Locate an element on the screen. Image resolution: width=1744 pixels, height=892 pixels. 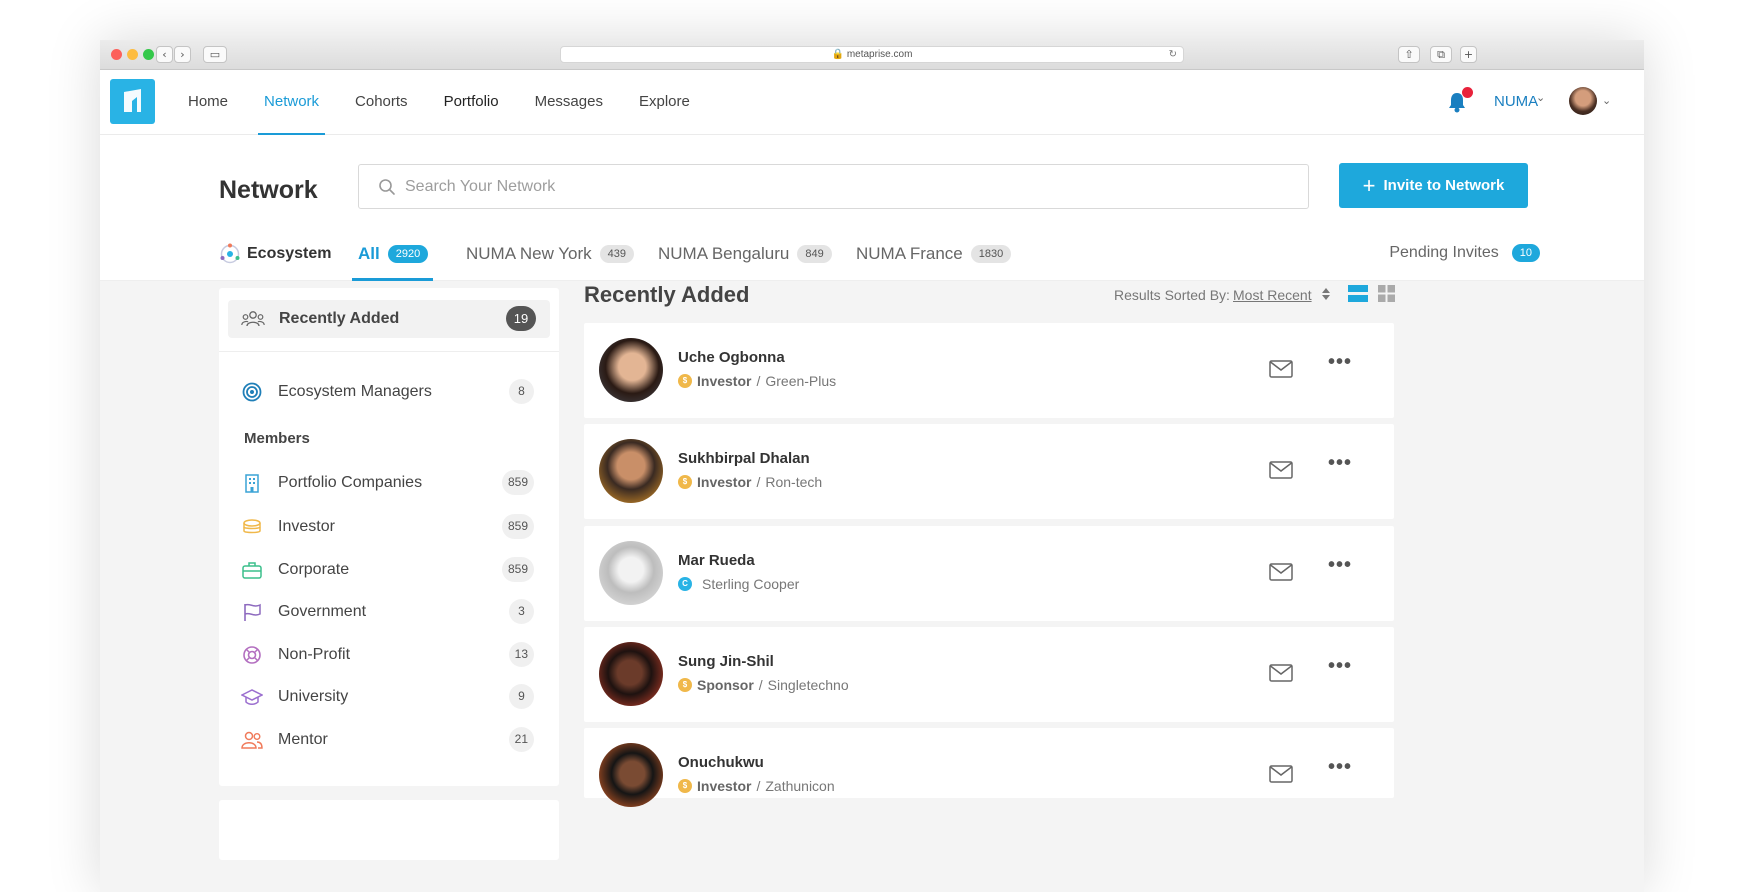
nav-home: Home is located at coordinates (208, 102).